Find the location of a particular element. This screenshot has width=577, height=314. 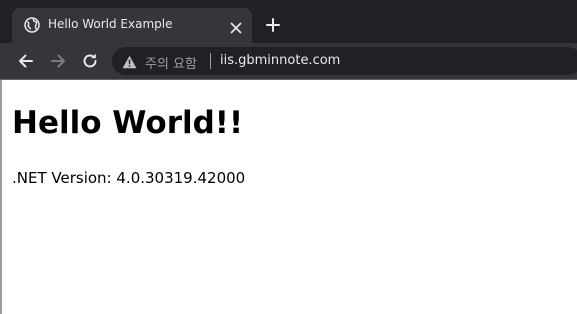

browser-toolbar: 주의 요함 iis.gbminnote.com is located at coordinates (288, 61).